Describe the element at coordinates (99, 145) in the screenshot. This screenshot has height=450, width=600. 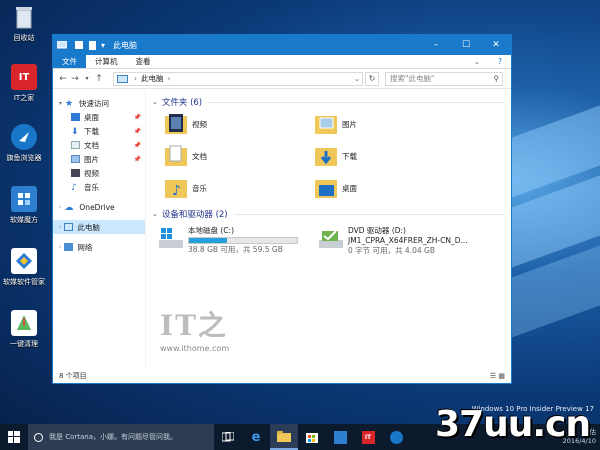
I see `sidebar-item-documents: 文档 📌` at that location.